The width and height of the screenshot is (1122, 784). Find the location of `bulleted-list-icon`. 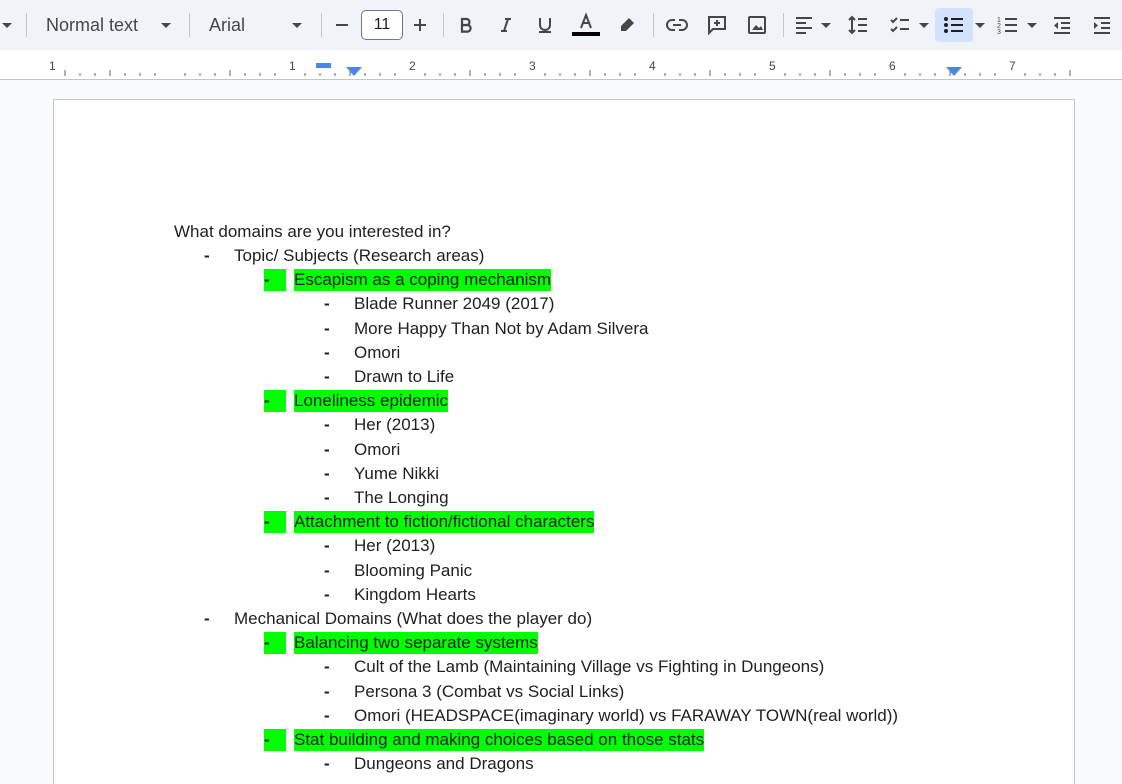

bulleted-list-icon is located at coordinates (954, 25).